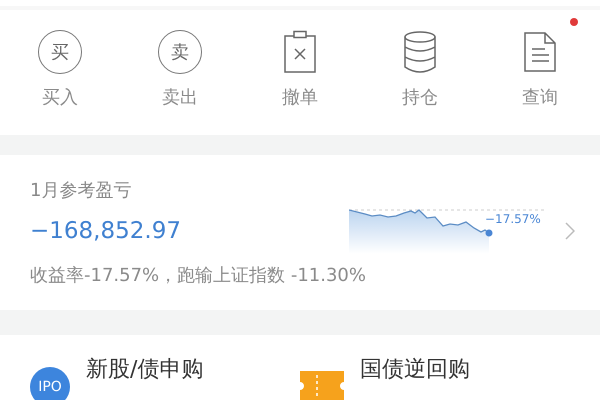  I want to click on sell-icon: 卖, so click(180, 52).